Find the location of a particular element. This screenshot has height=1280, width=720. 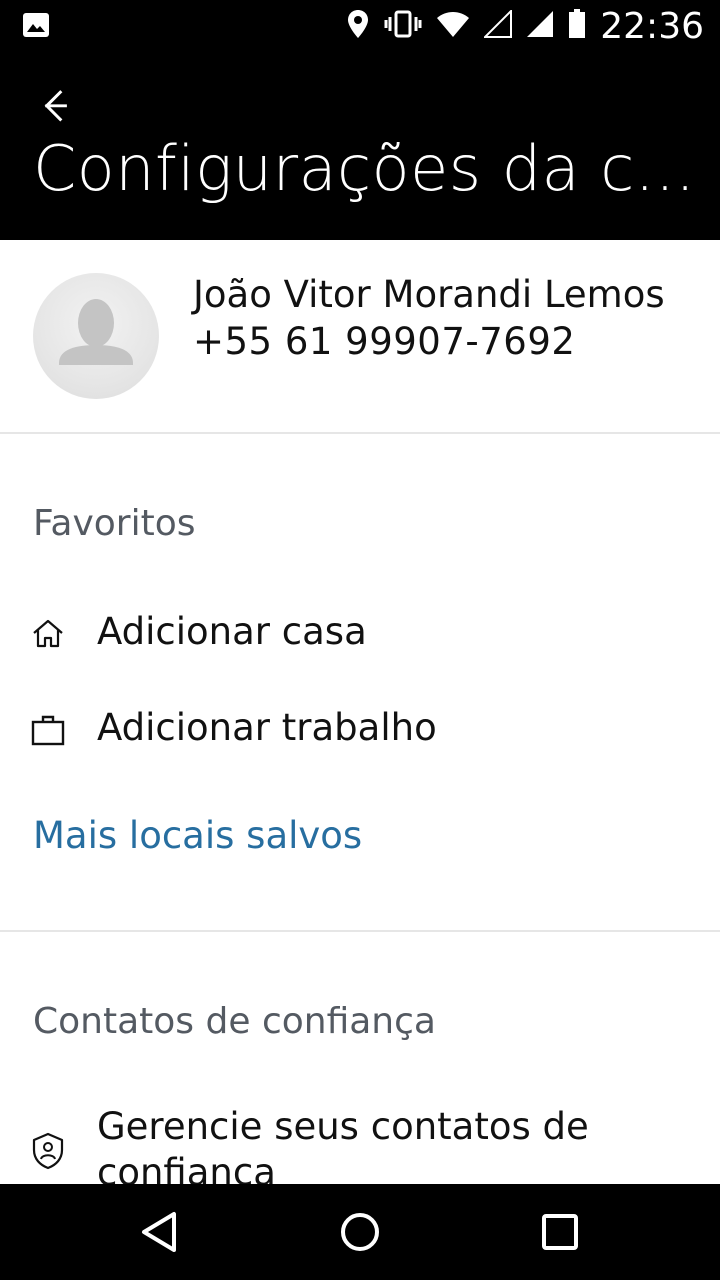

wifi-icon is located at coordinates (453, 26).